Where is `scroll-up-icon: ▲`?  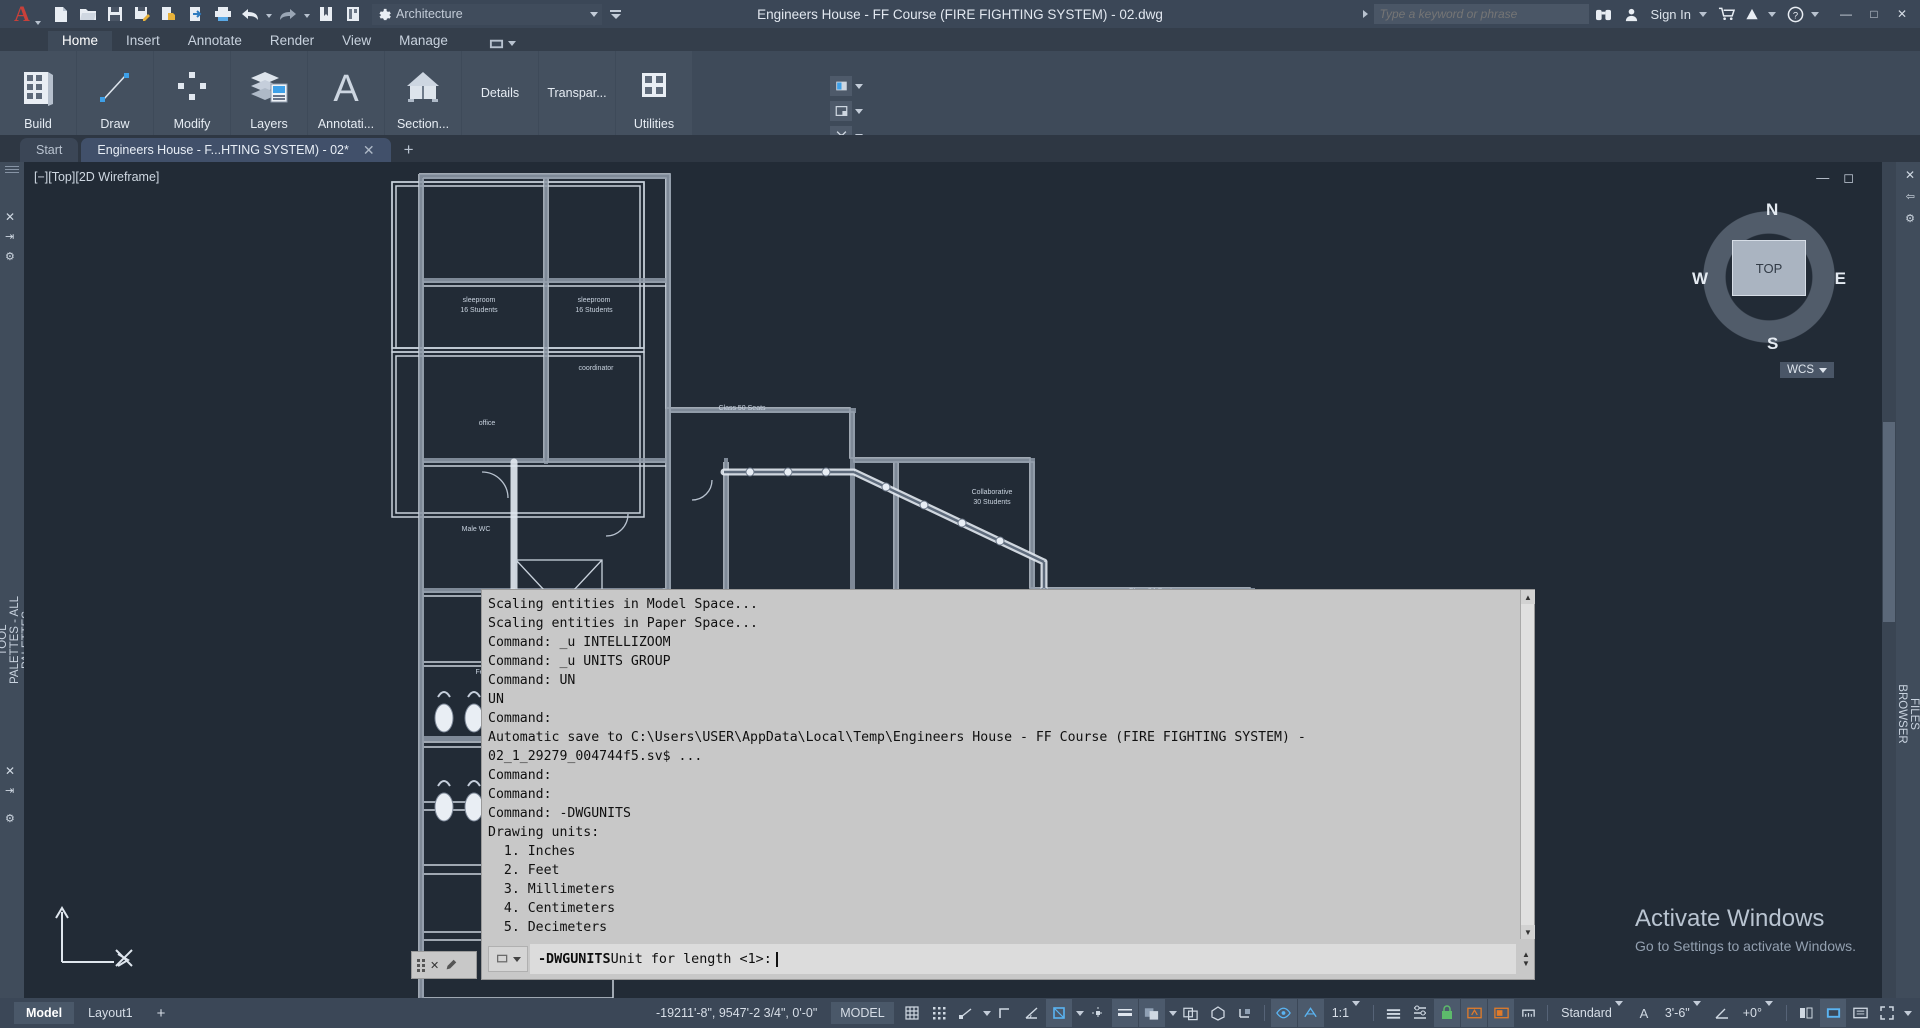
scroll-up-icon: ▲ is located at coordinates (1528, 597).